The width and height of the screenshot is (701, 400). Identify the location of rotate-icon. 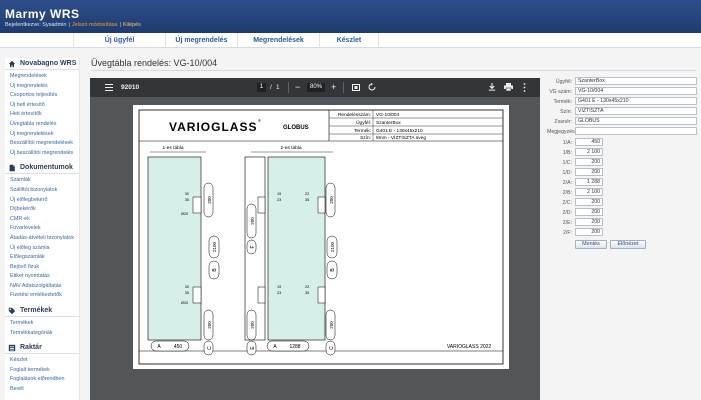
(372, 87).